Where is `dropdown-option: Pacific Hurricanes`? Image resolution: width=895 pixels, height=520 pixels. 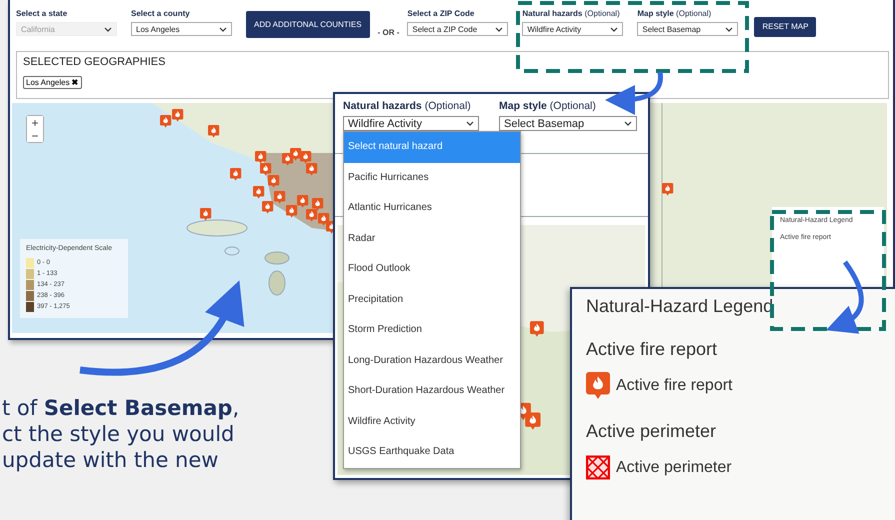 dropdown-option: Pacific Hurricanes is located at coordinates (432, 177).